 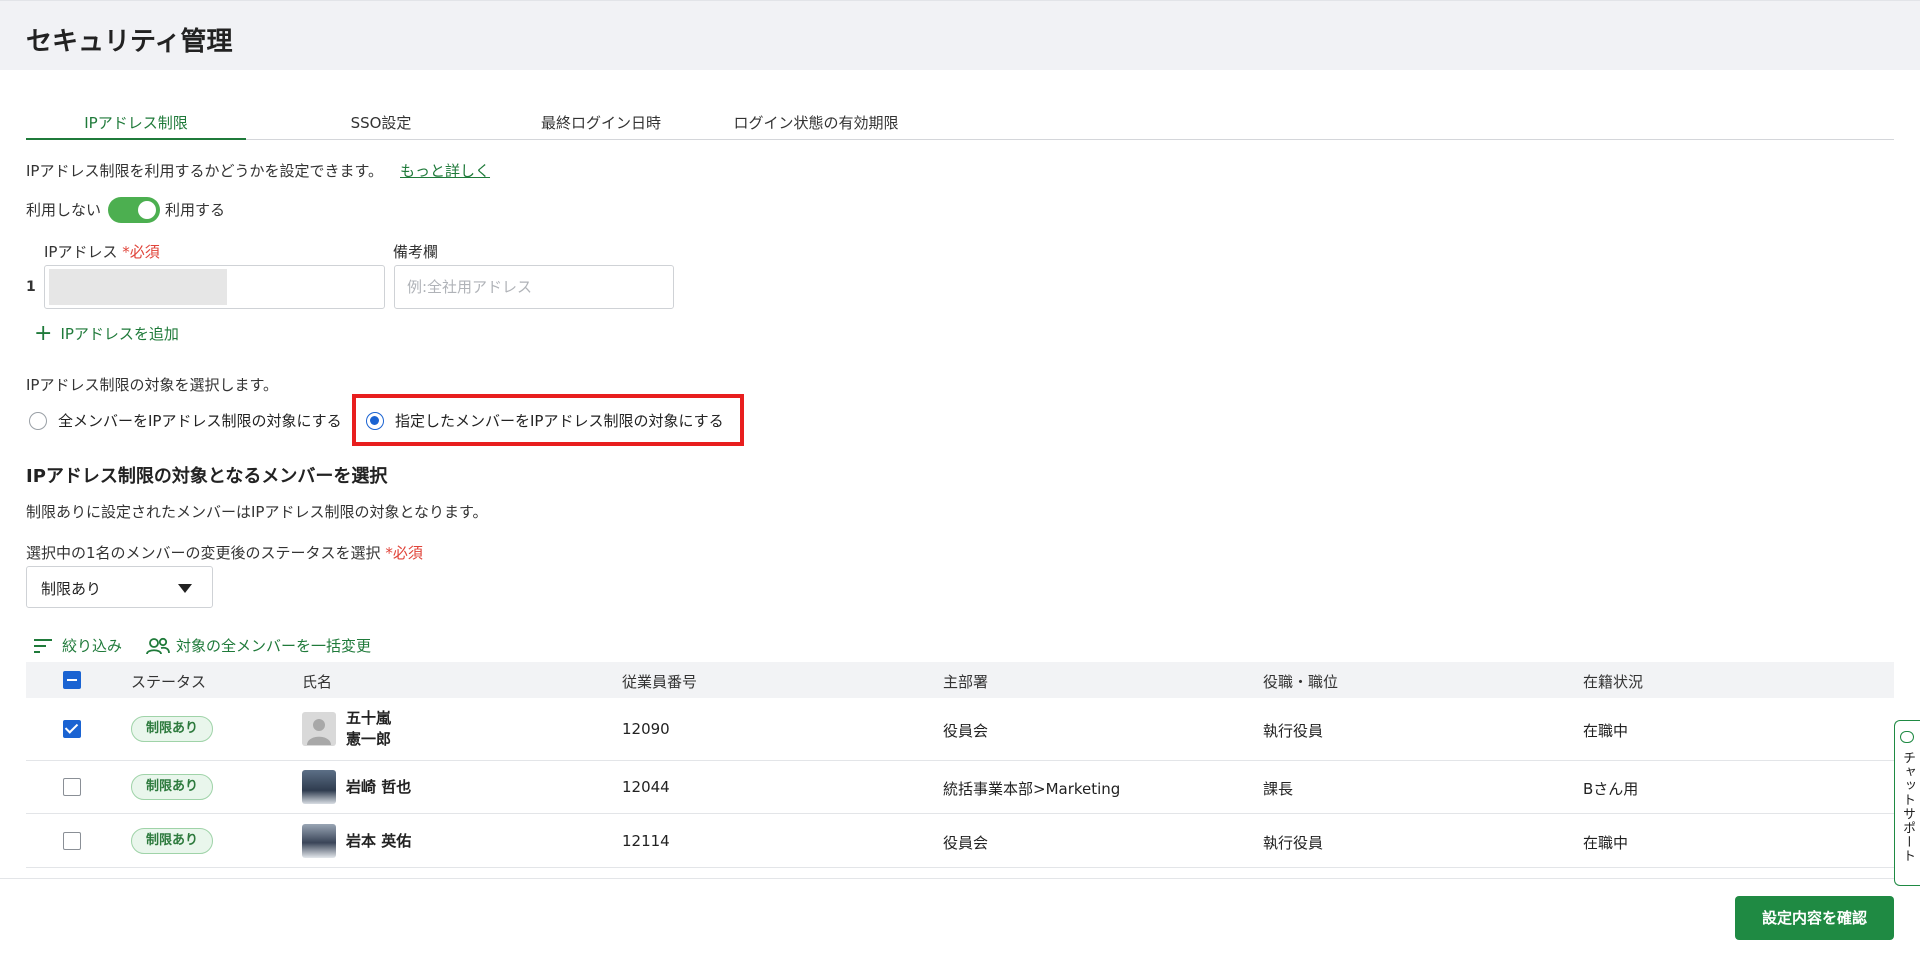 What do you see at coordinates (368, 729) in the screenshot?
I see `member-name: 五十嵐 憲一郎` at bounding box center [368, 729].